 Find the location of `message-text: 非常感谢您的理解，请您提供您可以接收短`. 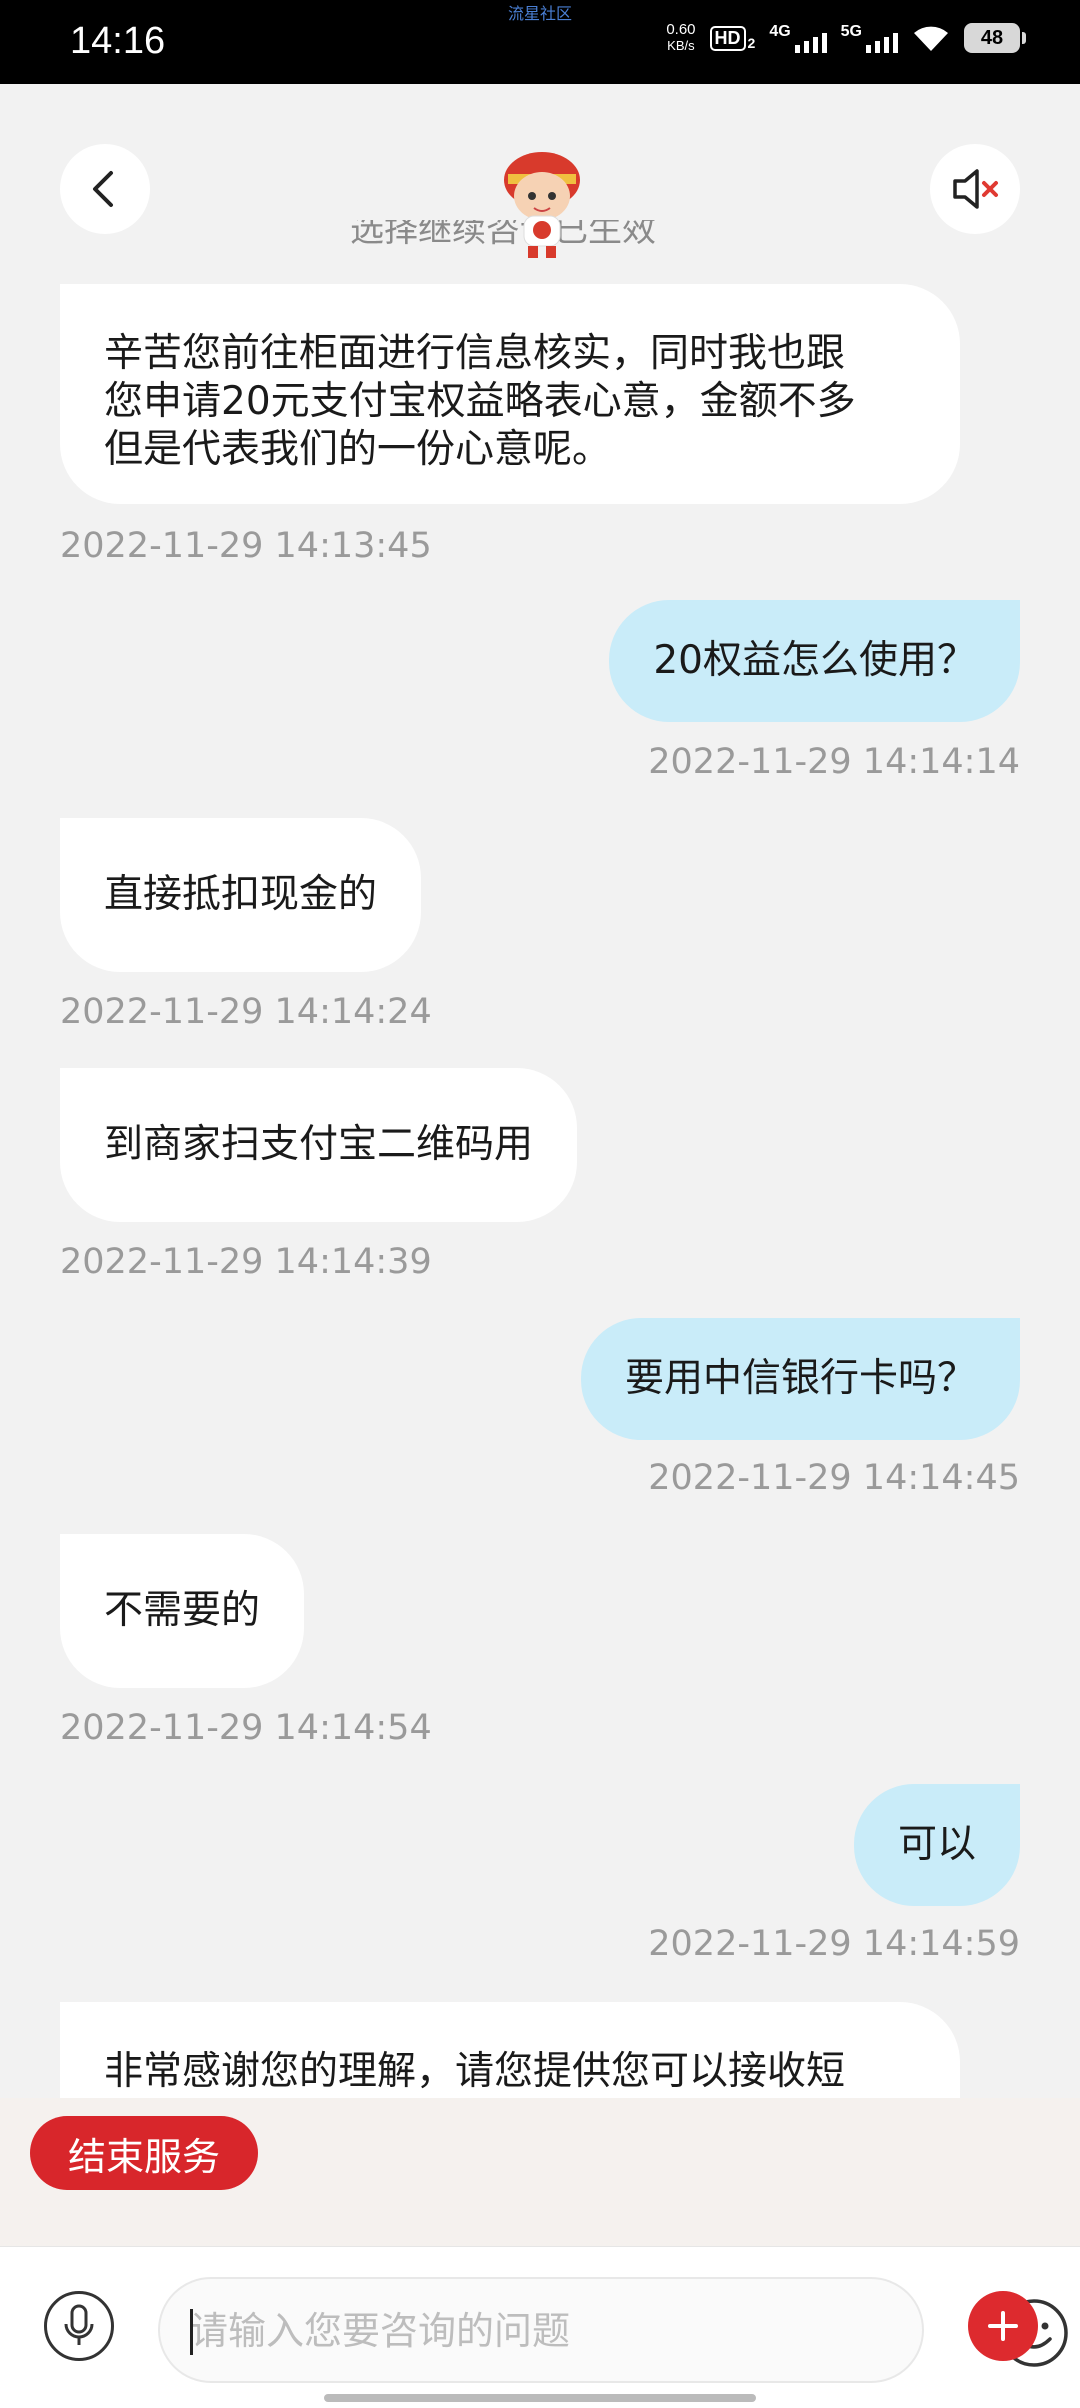

message-text: 非常感谢您的理解，请您提供您可以接收短 is located at coordinates (474, 2072).